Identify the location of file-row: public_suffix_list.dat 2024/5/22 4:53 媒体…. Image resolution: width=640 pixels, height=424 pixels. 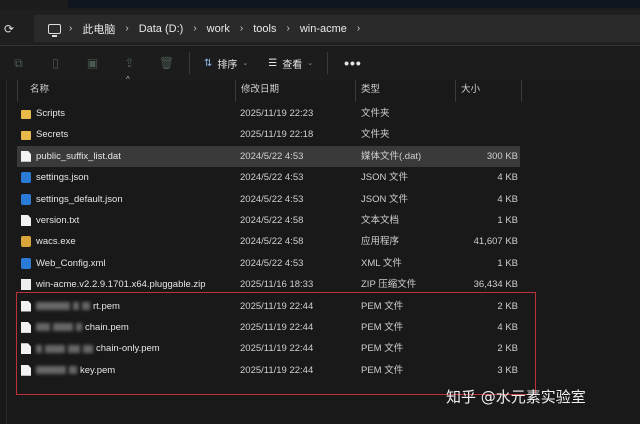
(268, 156).